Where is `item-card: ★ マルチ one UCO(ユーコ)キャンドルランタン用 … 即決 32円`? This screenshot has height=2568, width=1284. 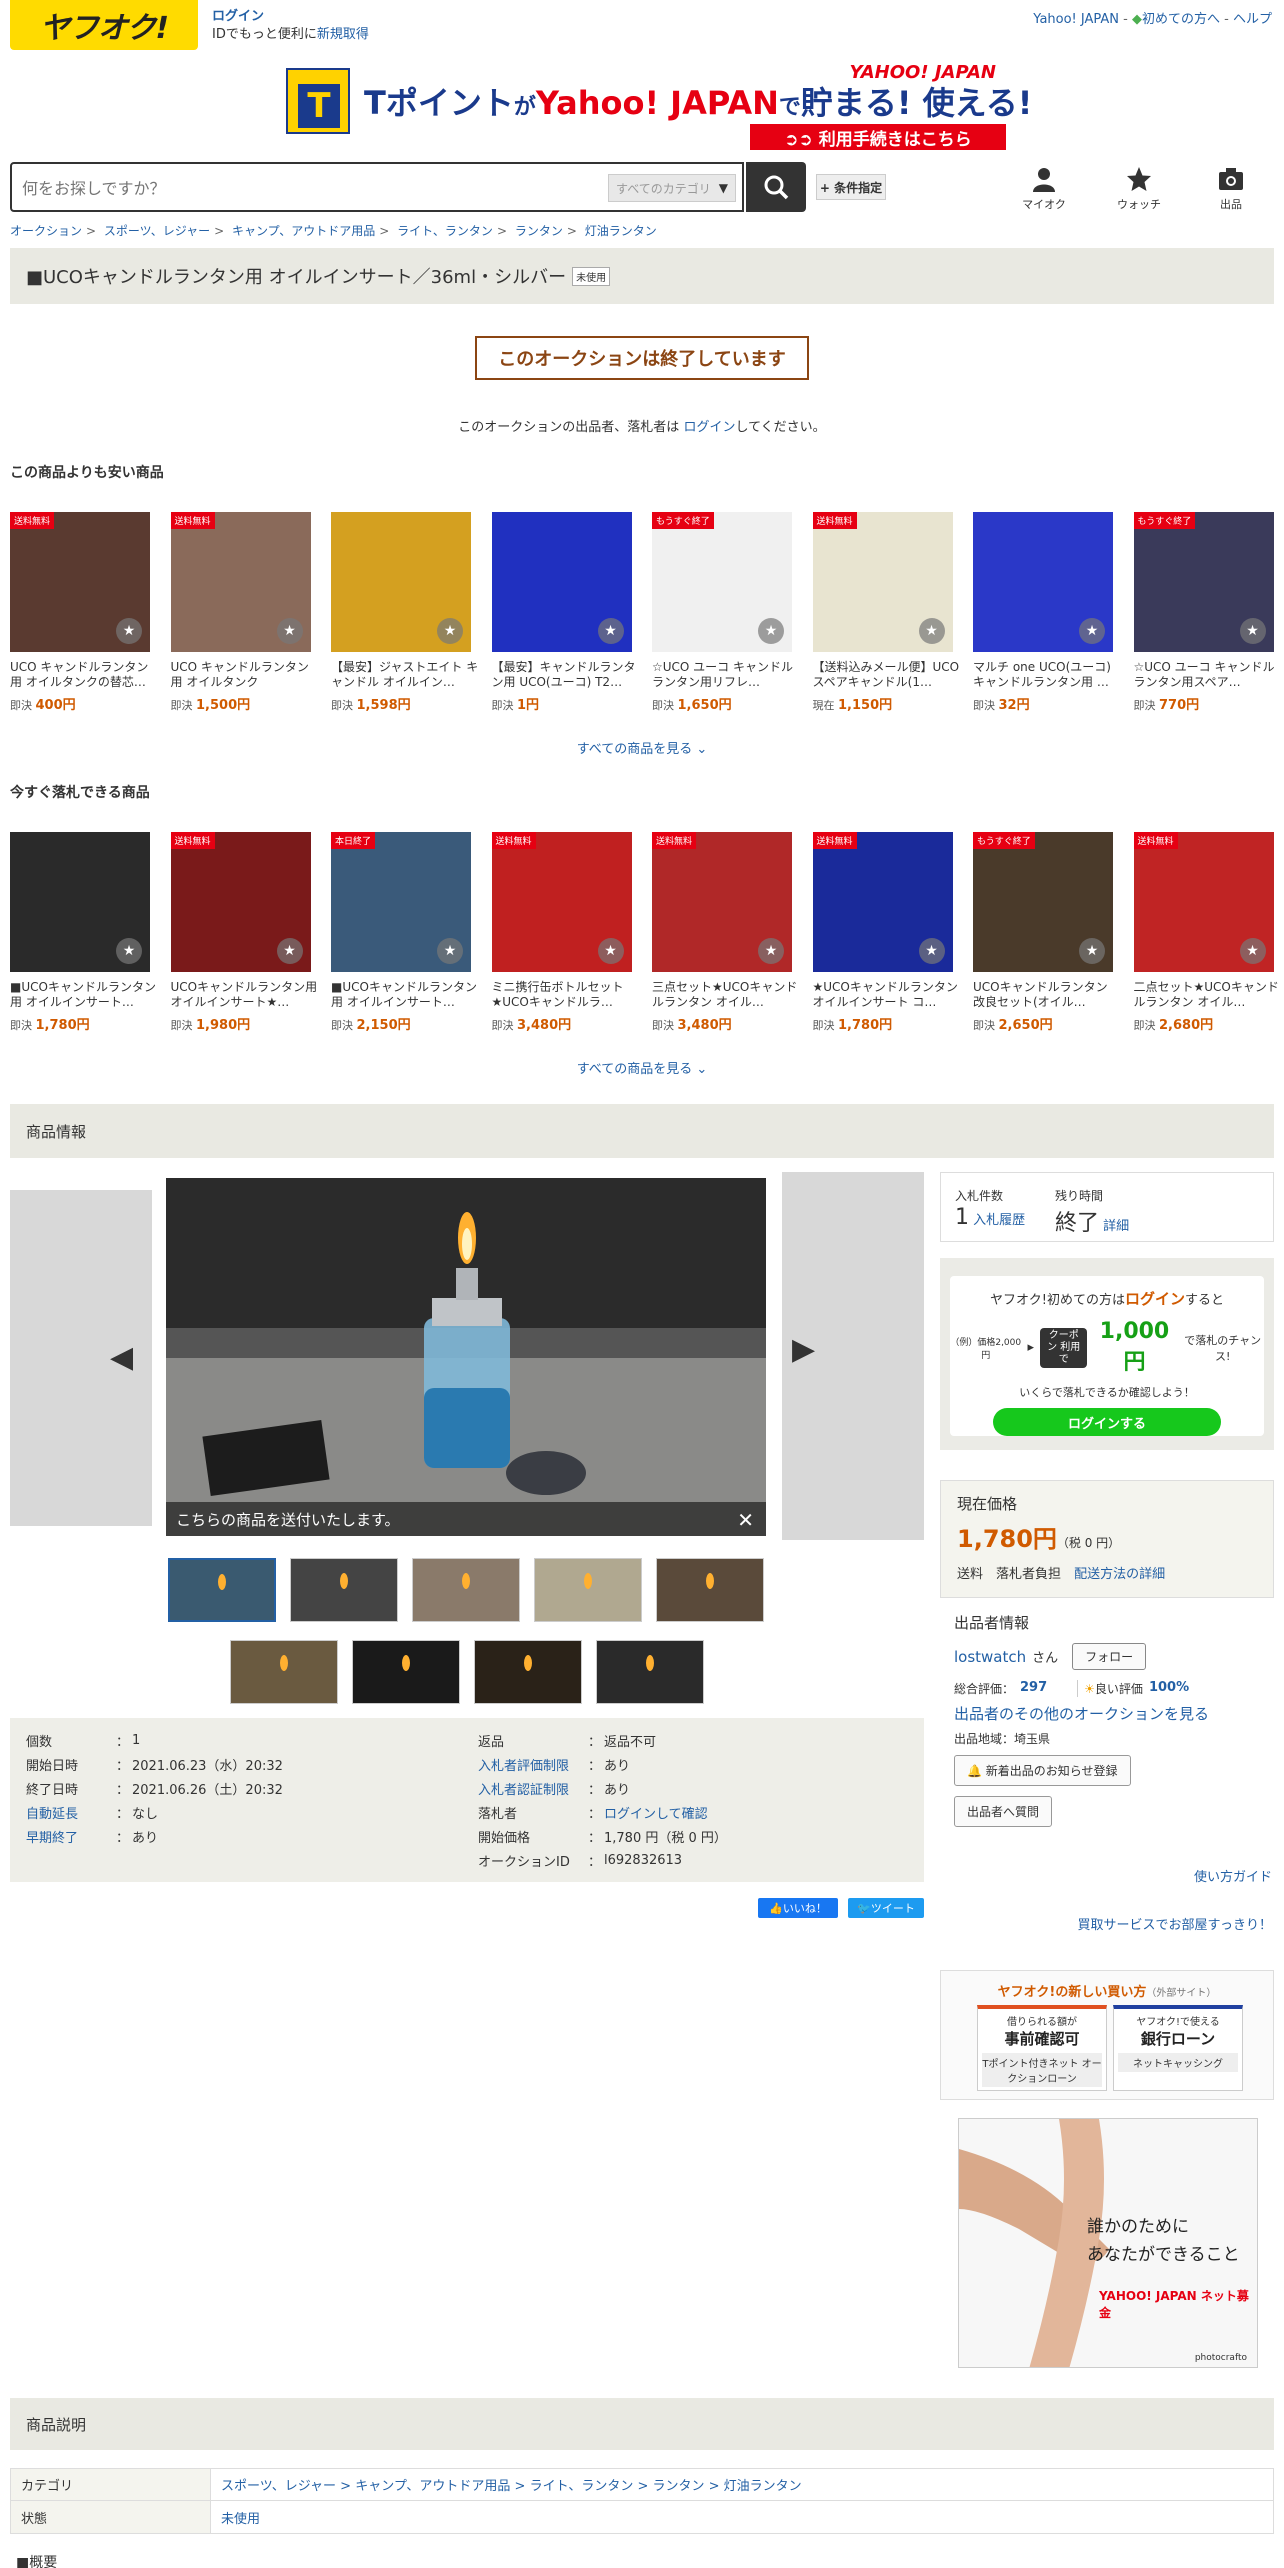
item-card: ★ マルチ one UCO(ユーコ)キャンドルランタン用 … 即決 32円 is located at coordinates (1047, 612).